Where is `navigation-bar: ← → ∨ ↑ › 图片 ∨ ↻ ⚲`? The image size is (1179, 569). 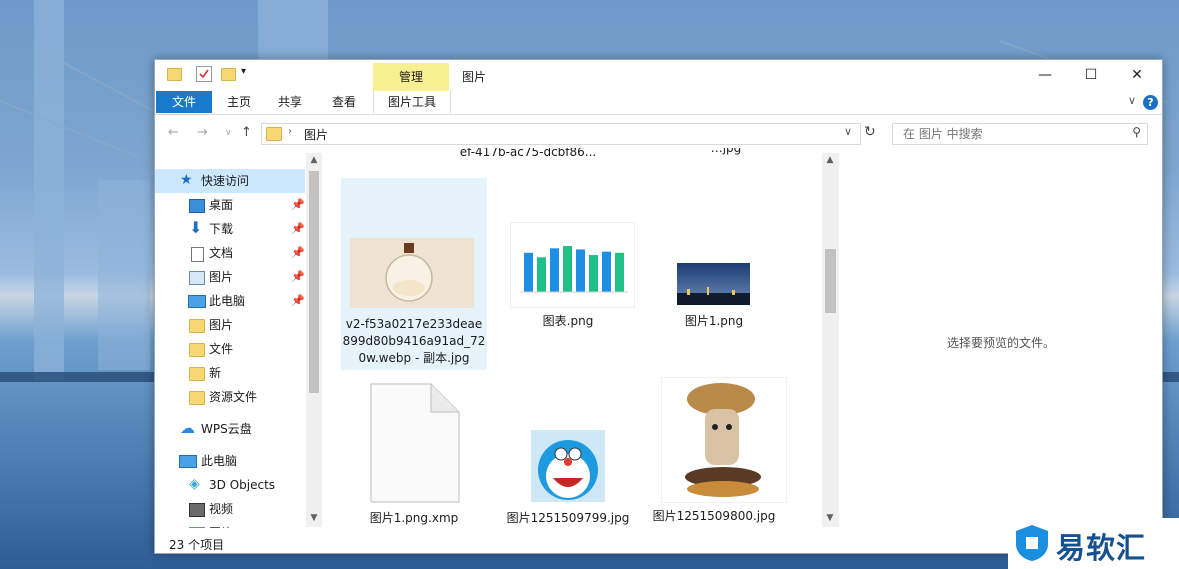
navigation-bar: ← → ∨ ↑ › 图片 ∨ ↻ ⚲ is located at coordinates (658, 134).